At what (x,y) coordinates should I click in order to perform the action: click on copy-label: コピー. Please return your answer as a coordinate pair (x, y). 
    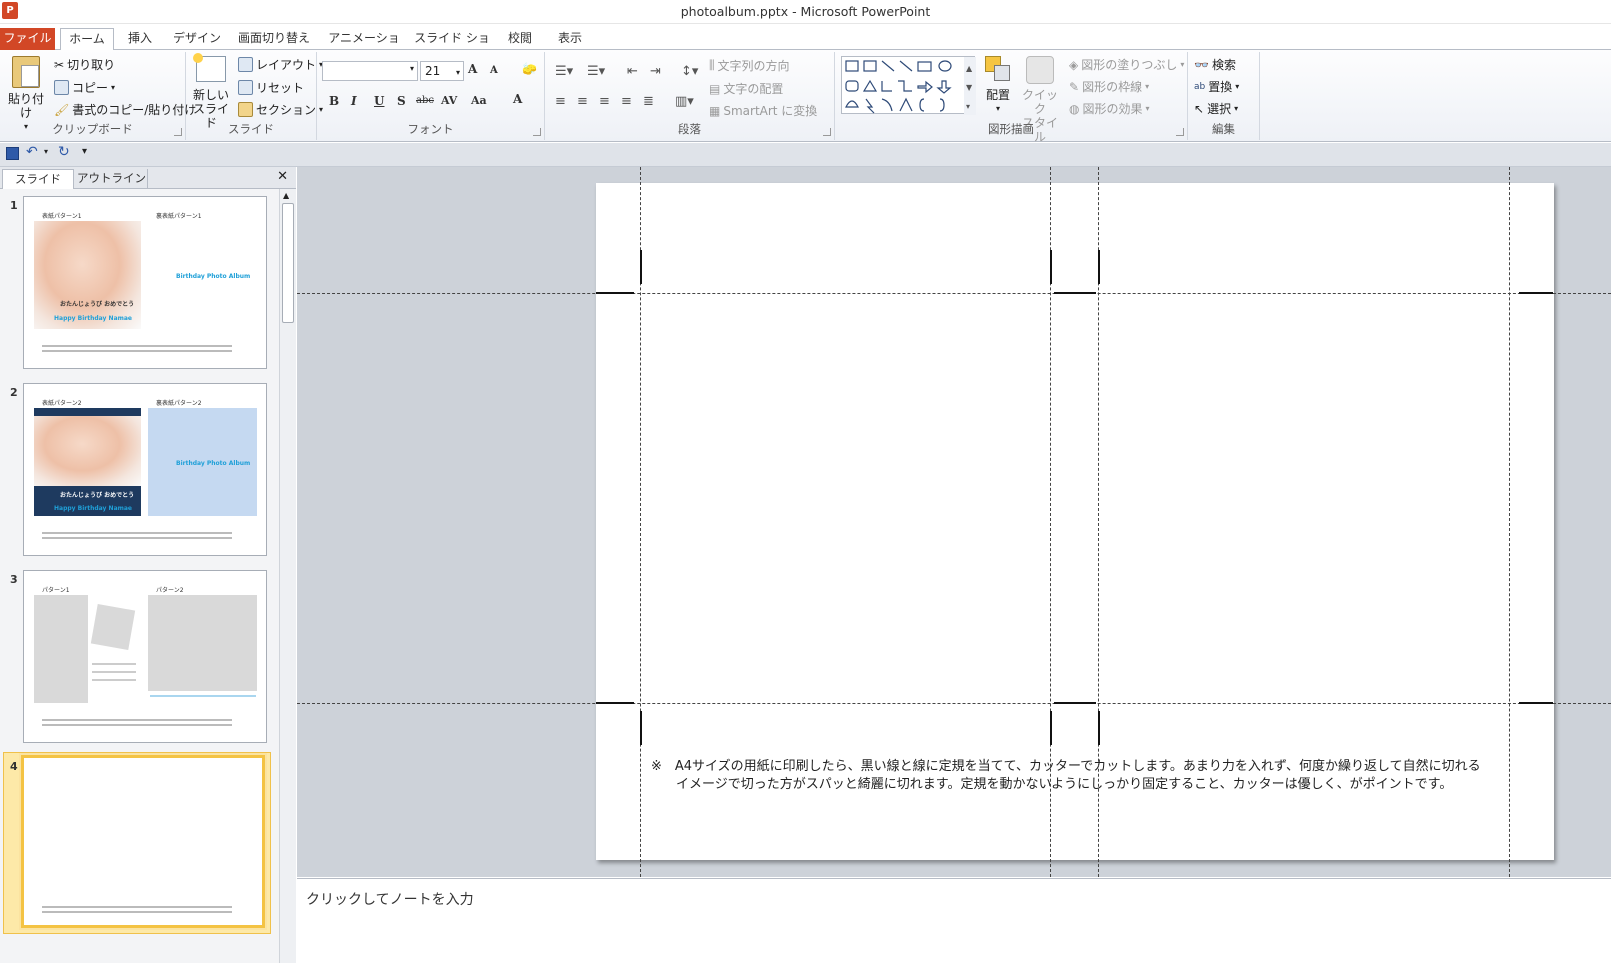
    Looking at the image, I should click on (90, 88).